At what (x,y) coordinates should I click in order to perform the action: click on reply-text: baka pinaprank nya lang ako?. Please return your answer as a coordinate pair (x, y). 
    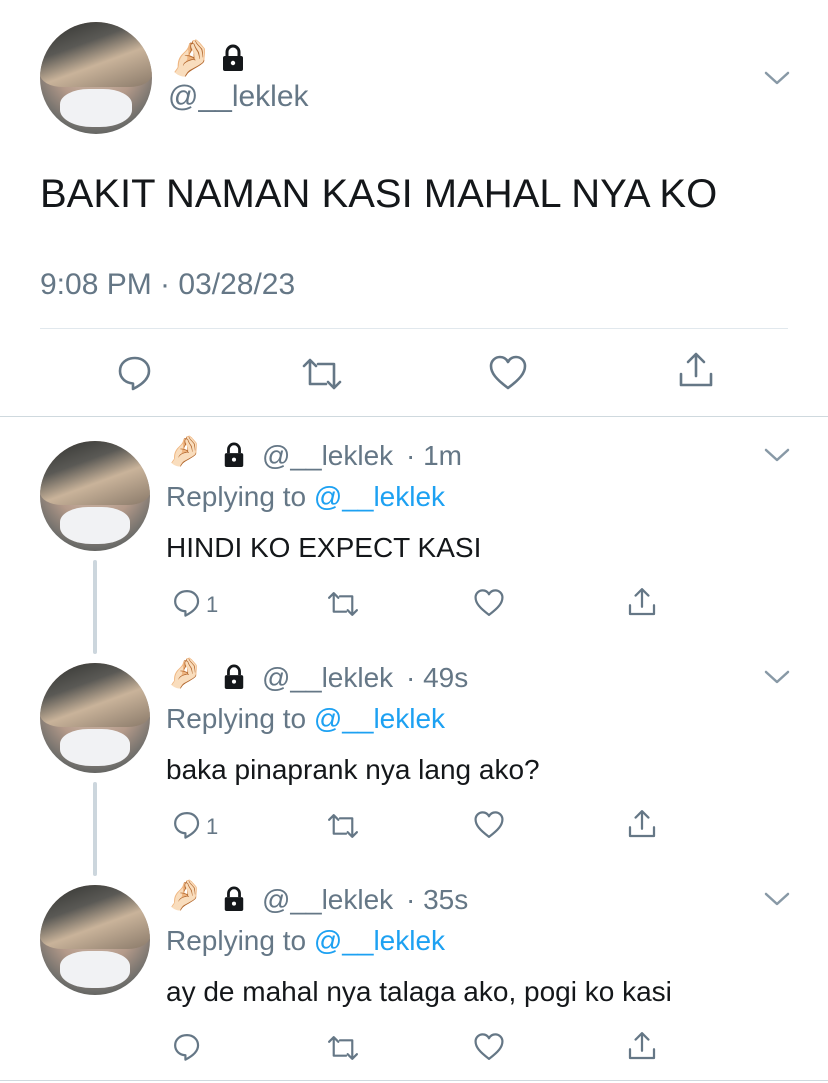
    Looking at the image, I should click on (353, 769).